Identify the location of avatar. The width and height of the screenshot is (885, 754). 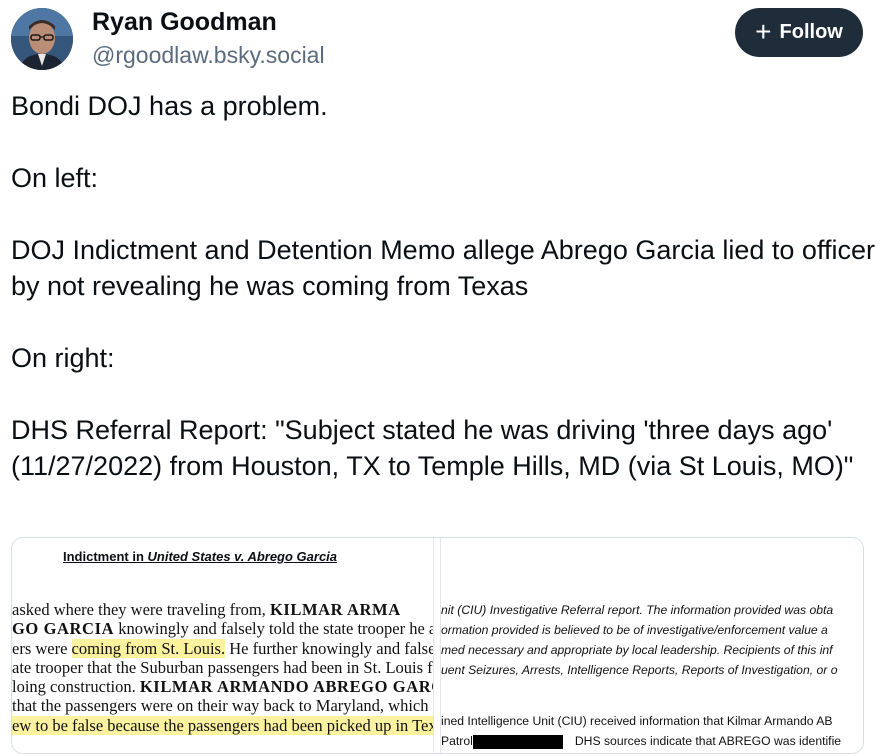
(42, 39).